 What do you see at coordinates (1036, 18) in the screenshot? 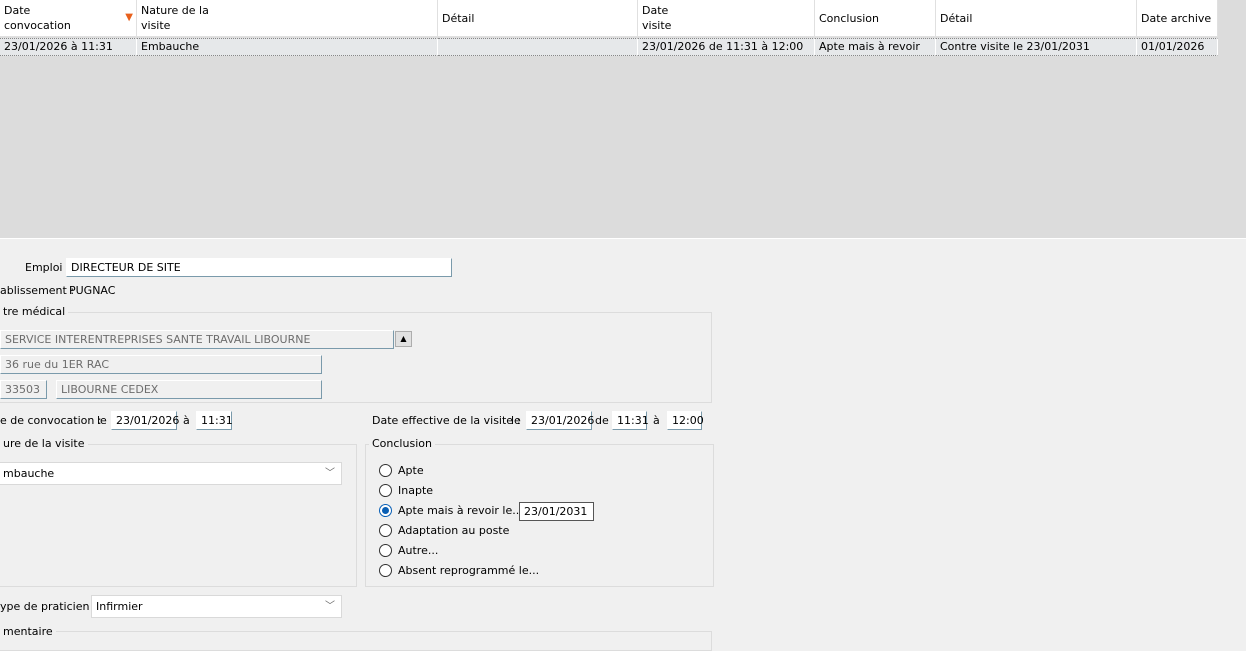
I see `col-header-detail-2: Détail` at bounding box center [1036, 18].